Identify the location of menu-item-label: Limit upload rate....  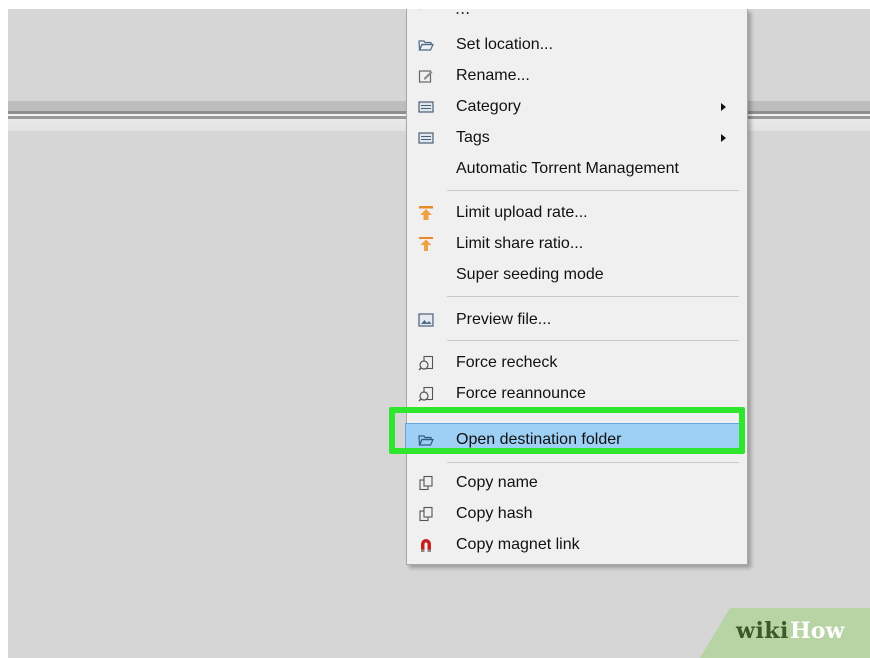
(522, 212).